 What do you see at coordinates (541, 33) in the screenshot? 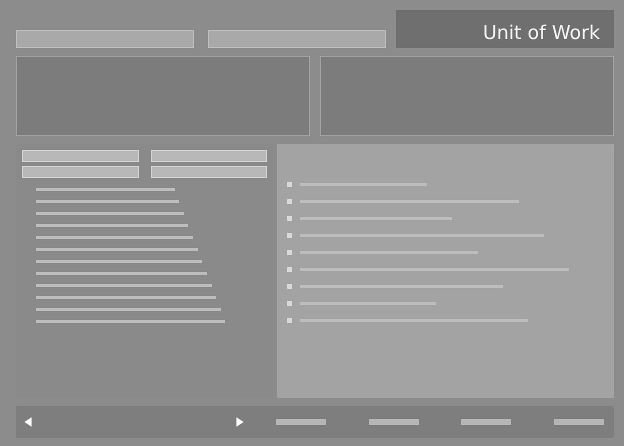
I see `unit-title: Unit of Work` at bounding box center [541, 33].